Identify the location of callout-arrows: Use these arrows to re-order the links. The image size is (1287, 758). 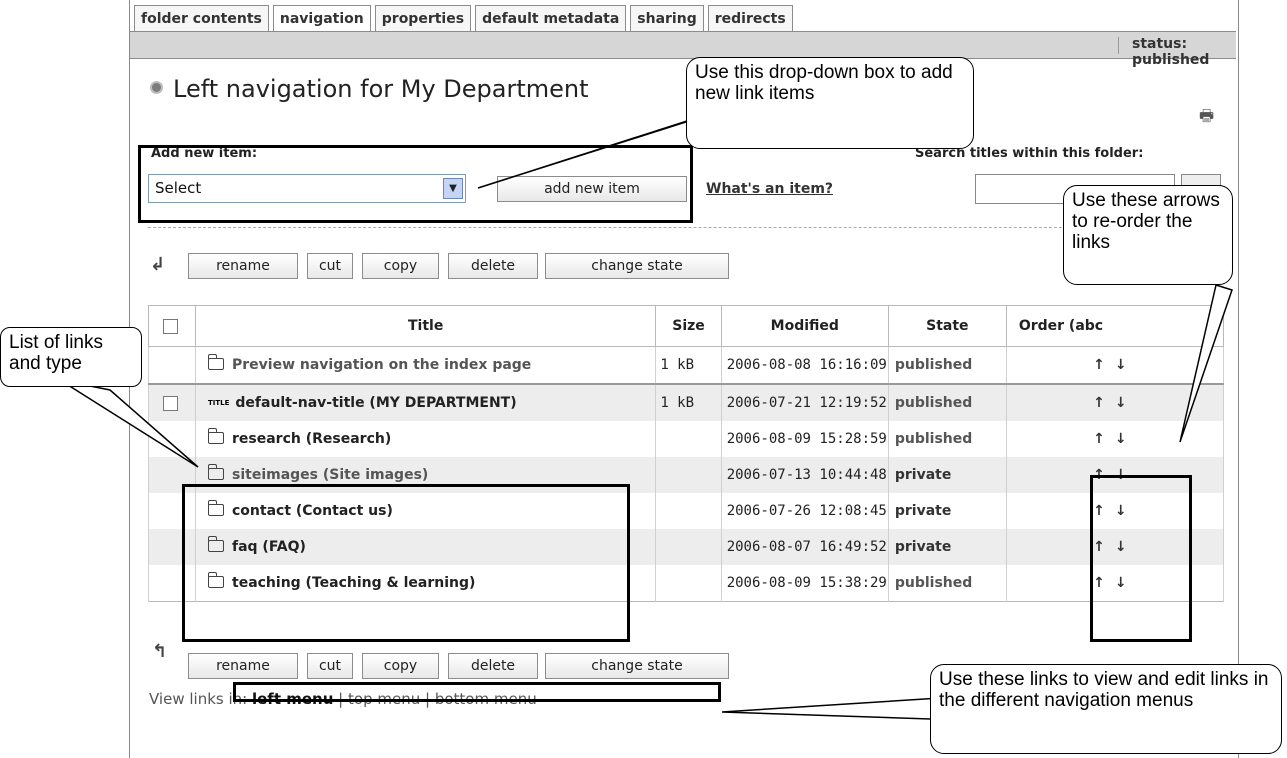
(1148, 235).